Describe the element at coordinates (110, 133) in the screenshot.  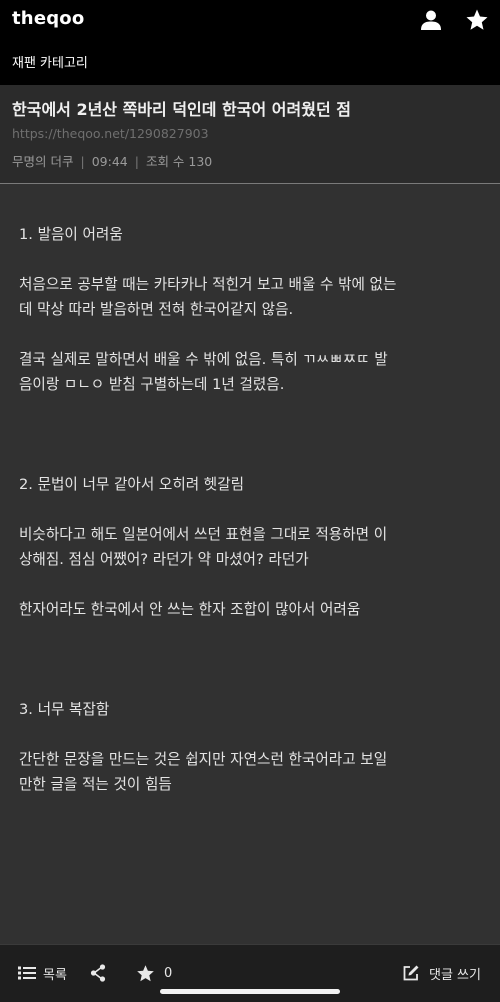
I see `post-url: https://theqoo.net/1290827903` at that location.